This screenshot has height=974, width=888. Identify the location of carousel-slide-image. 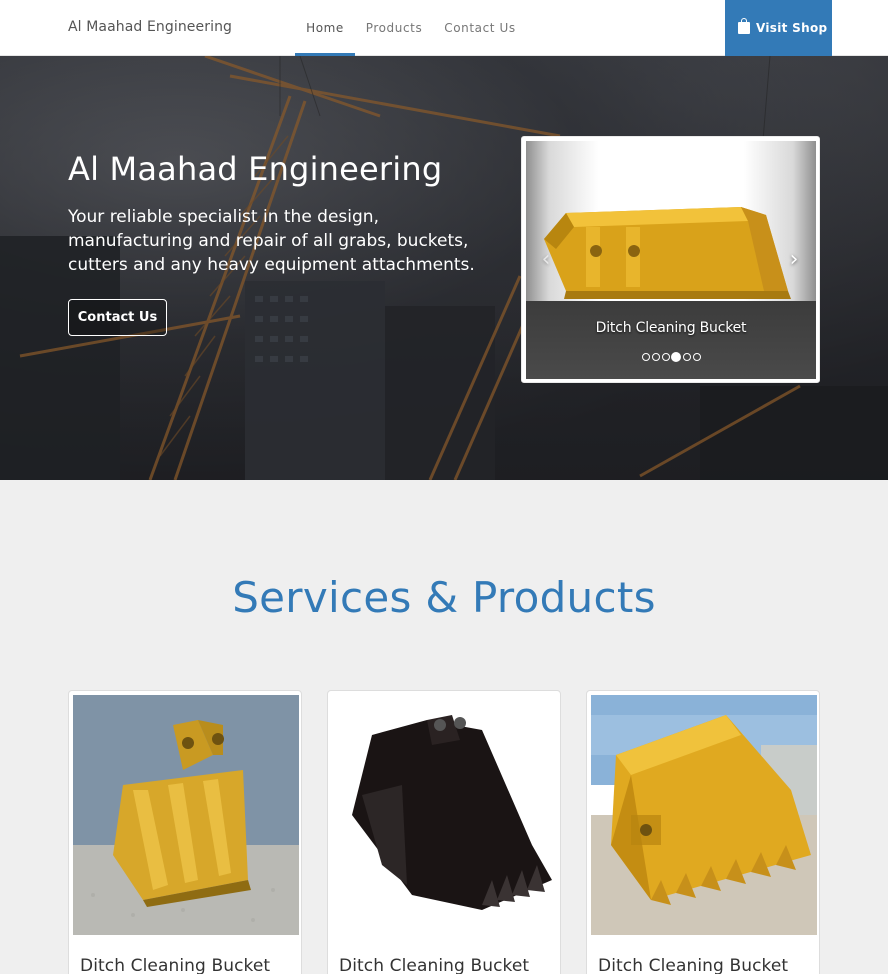
(671, 221).